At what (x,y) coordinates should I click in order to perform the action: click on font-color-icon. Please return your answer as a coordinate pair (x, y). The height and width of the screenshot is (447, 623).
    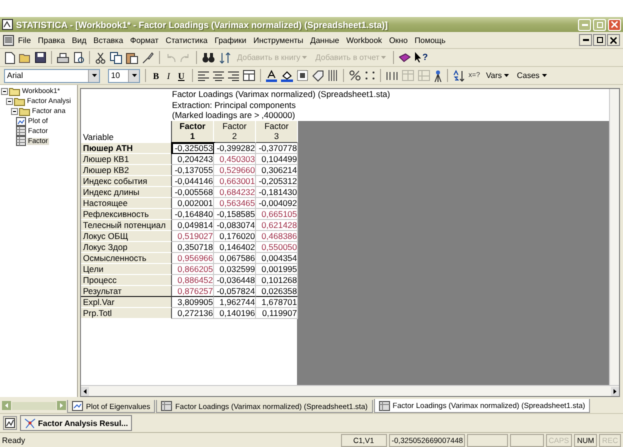
    Looking at the image, I should click on (271, 76).